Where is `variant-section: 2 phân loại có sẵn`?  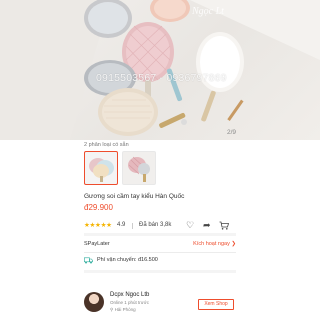
variant-section: 2 phân loại có sẵn is located at coordinates (160, 164).